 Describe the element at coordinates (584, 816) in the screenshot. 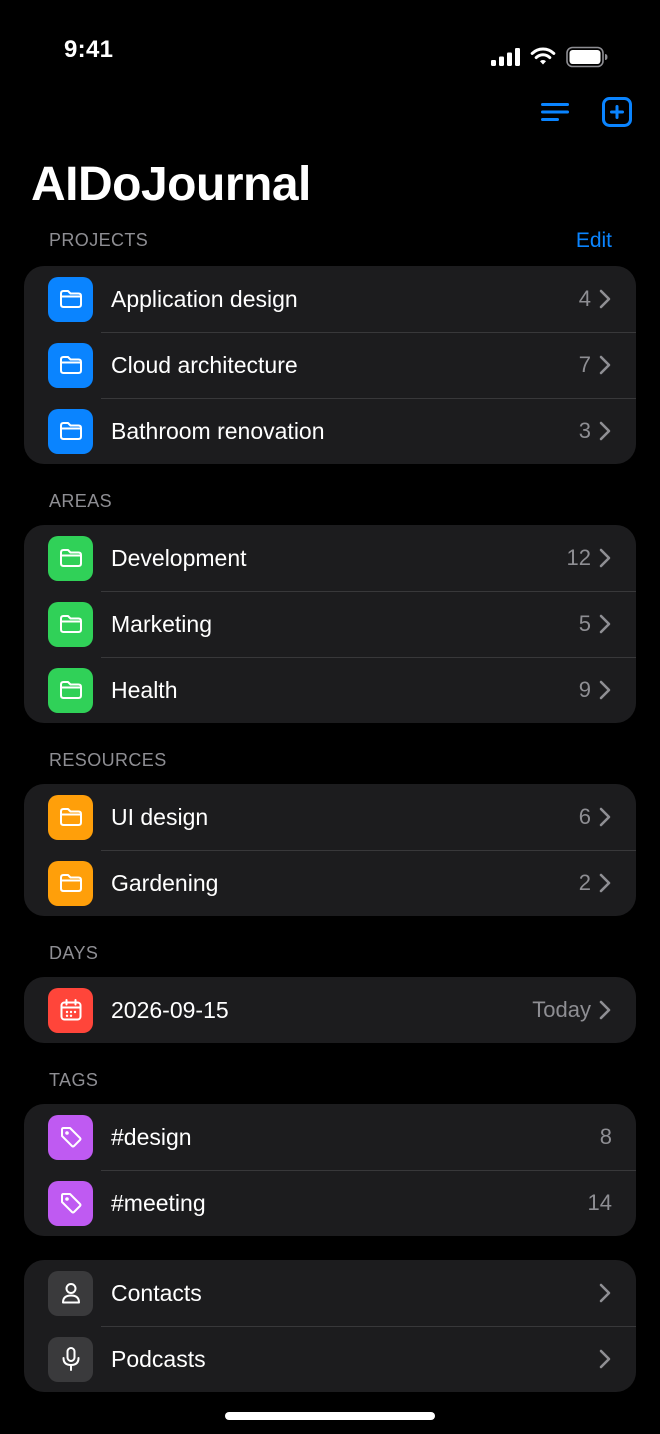

I see `resource-count: 6` at that location.